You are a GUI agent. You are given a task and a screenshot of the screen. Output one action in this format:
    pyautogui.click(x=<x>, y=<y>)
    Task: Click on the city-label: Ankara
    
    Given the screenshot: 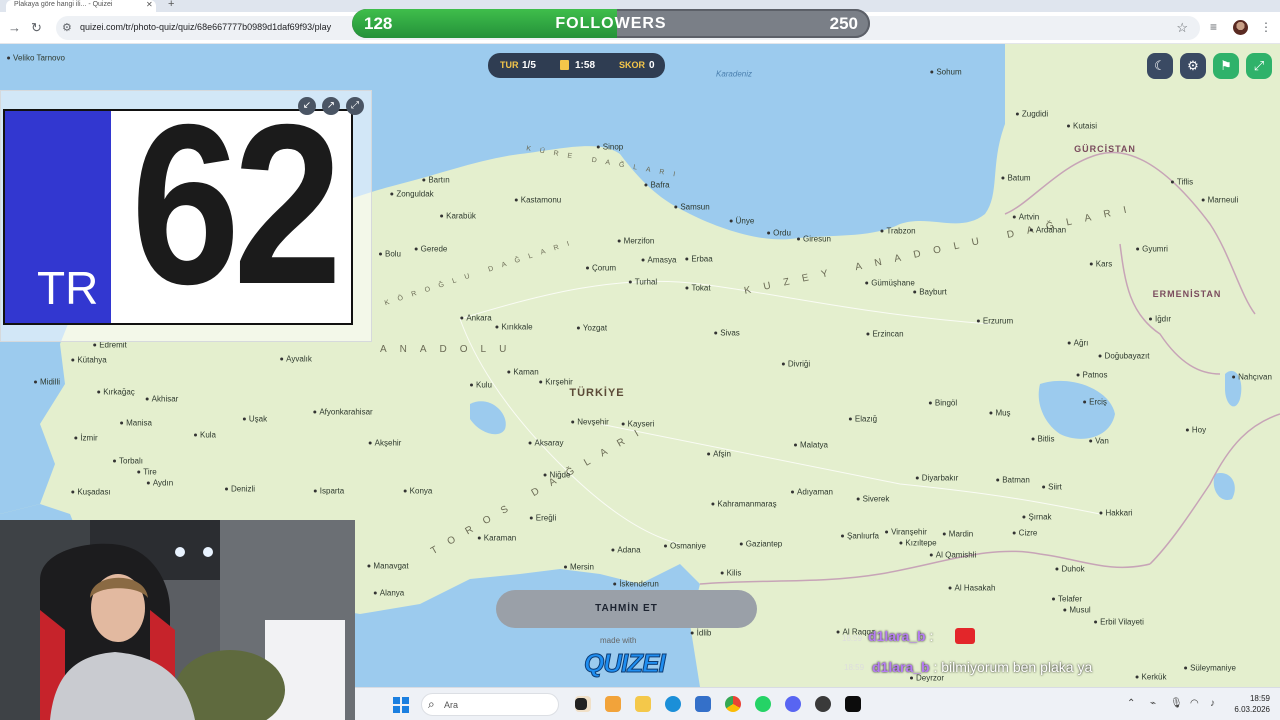 What is the action you would take?
    pyautogui.click(x=475, y=318)
    